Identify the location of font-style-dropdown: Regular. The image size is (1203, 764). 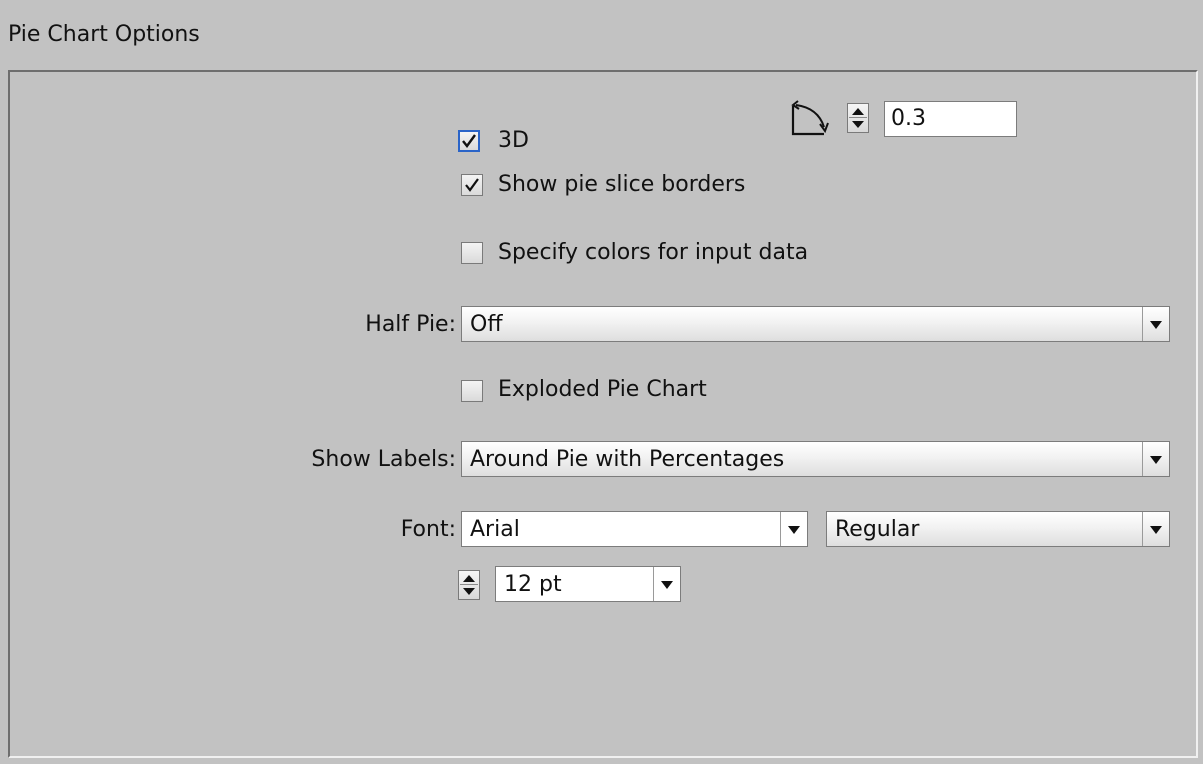
(998, 529).